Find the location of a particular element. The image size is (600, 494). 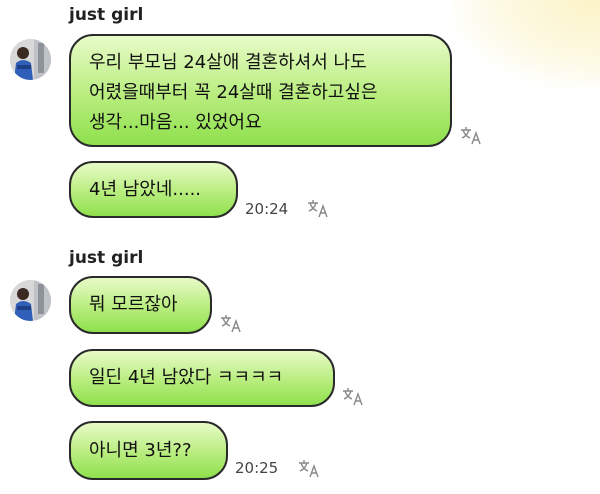

background-glow is located at coordinates (525, 45).